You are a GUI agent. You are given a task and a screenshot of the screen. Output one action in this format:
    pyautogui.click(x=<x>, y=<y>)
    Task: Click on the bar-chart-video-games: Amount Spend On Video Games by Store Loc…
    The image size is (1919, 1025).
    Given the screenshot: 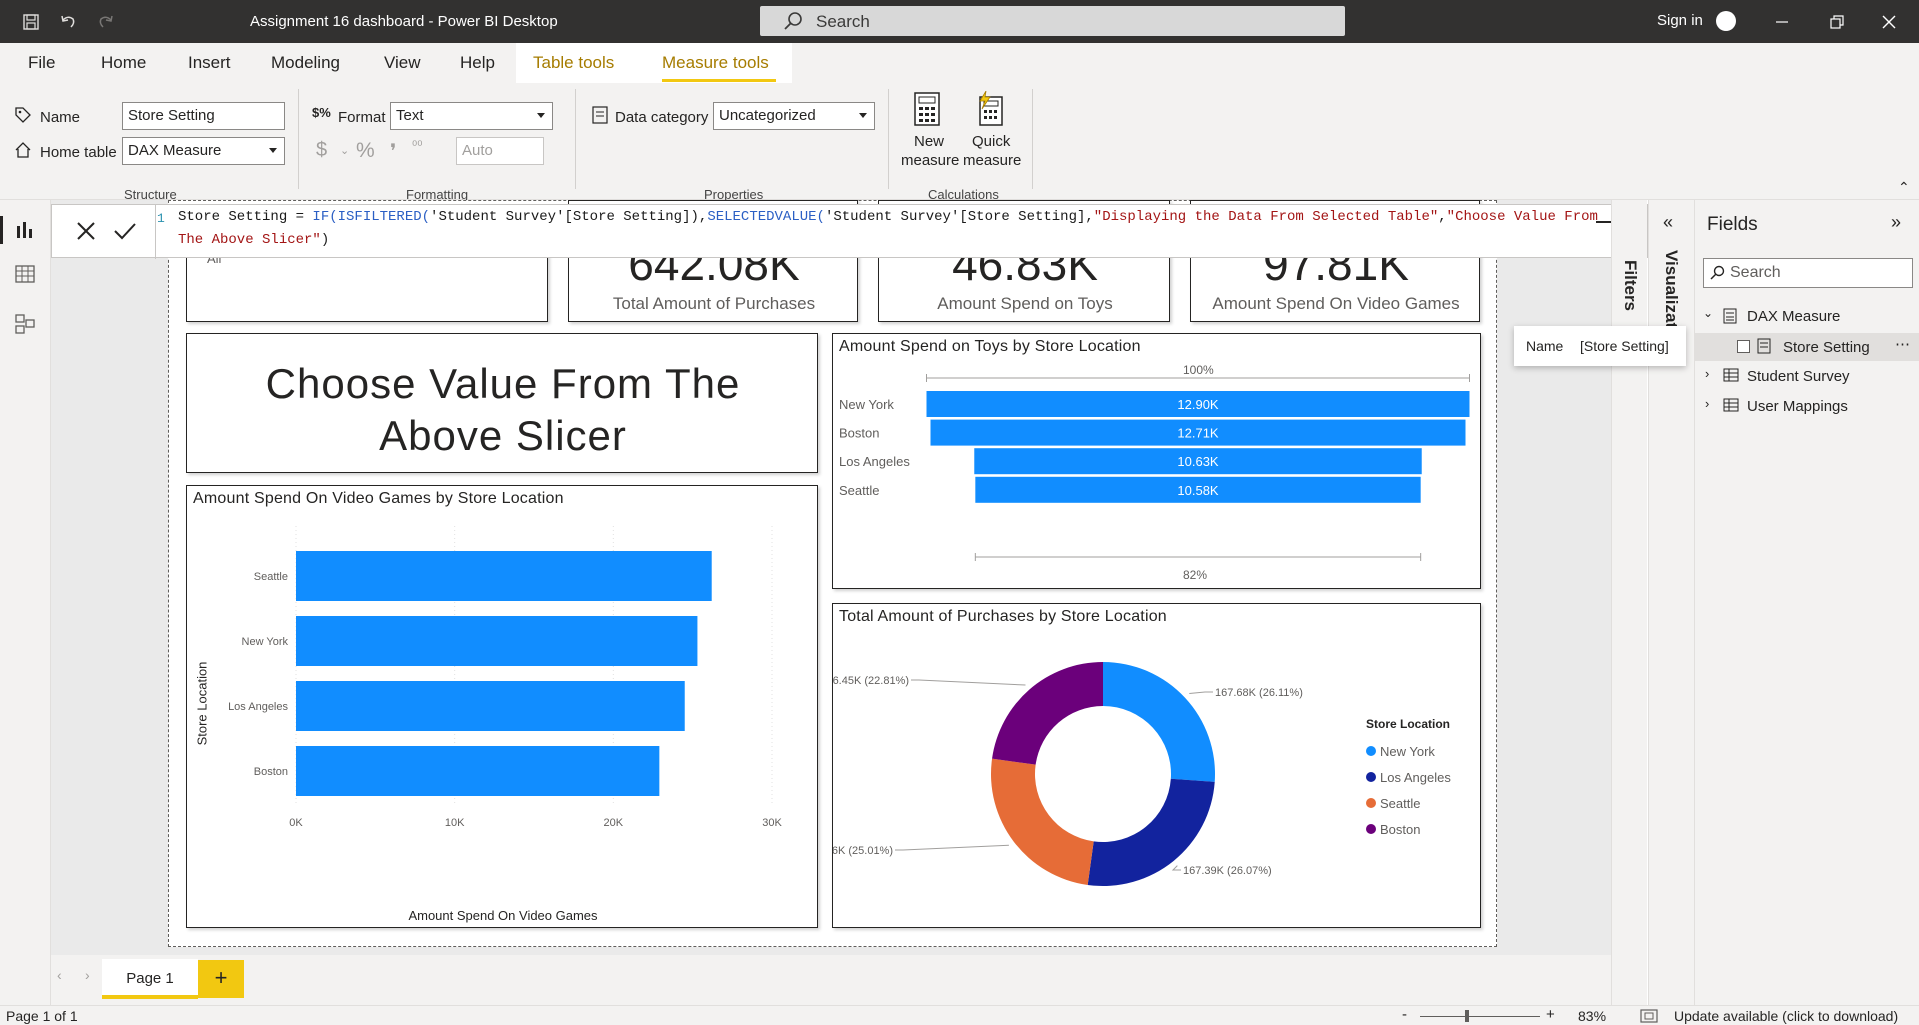 What is the action you would take?
    pyautogui.click(x=502, y=706)
    